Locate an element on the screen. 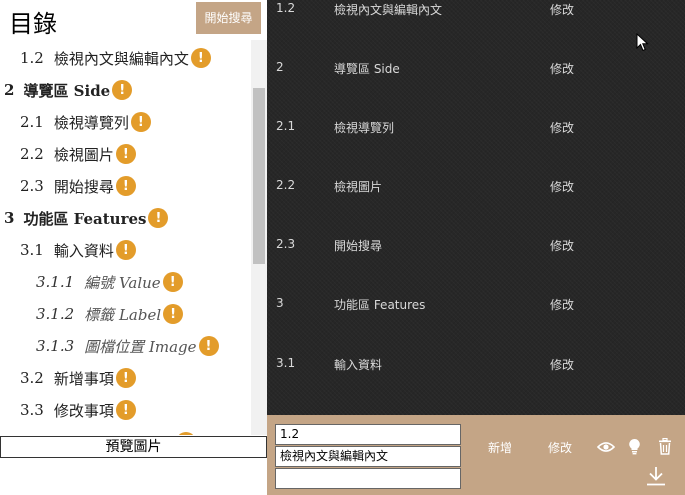 Image resolution: width=685 pixels, height=495 pixels. toc-item: 2 導覽區 Side! is located at coordinates (68, 90).